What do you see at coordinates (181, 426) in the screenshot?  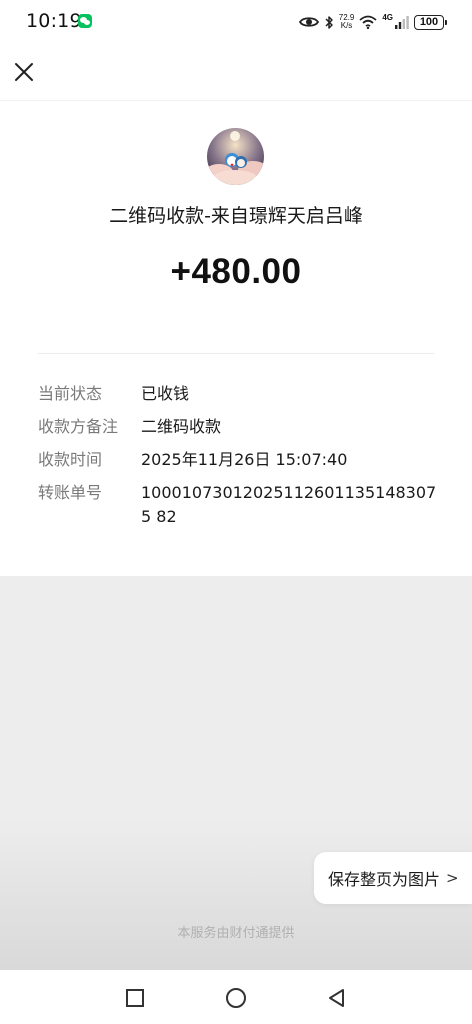 I see `detail-value: 二维码收款` at bounding box center [181, 426].